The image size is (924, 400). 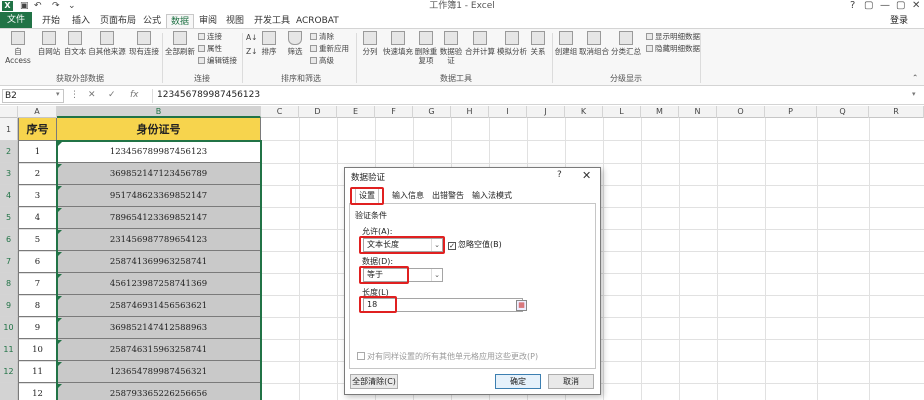 What do you see at coordinates (9, 218) in the screenshot?
I see `row-header: 5` at bounding box center [9, 218].